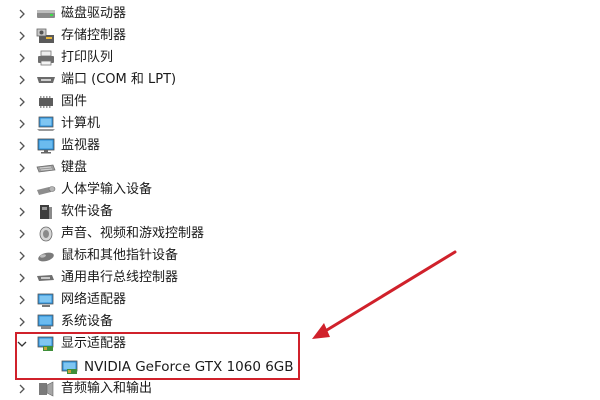  What do you see at coordinates (87, 211) in the screenshot?
I see `tree-item-label: 软件设备` at bounding box center [87, 211].